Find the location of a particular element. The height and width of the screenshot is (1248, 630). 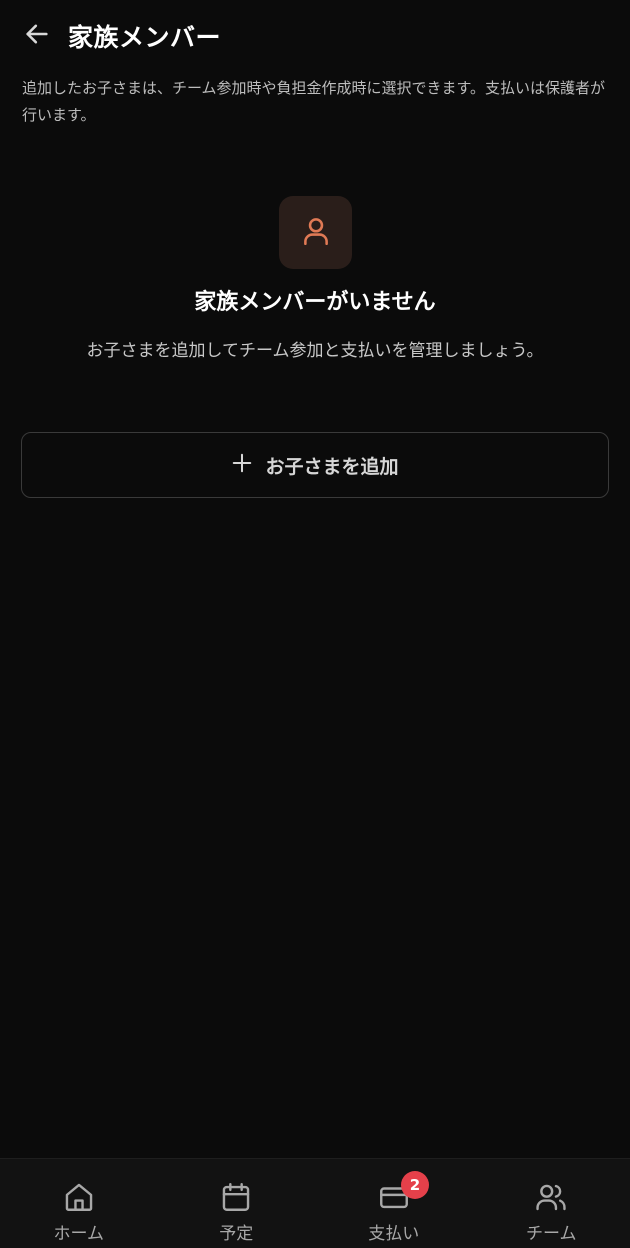

nav-item-team: チーム is located at coordinates (551, 1203).